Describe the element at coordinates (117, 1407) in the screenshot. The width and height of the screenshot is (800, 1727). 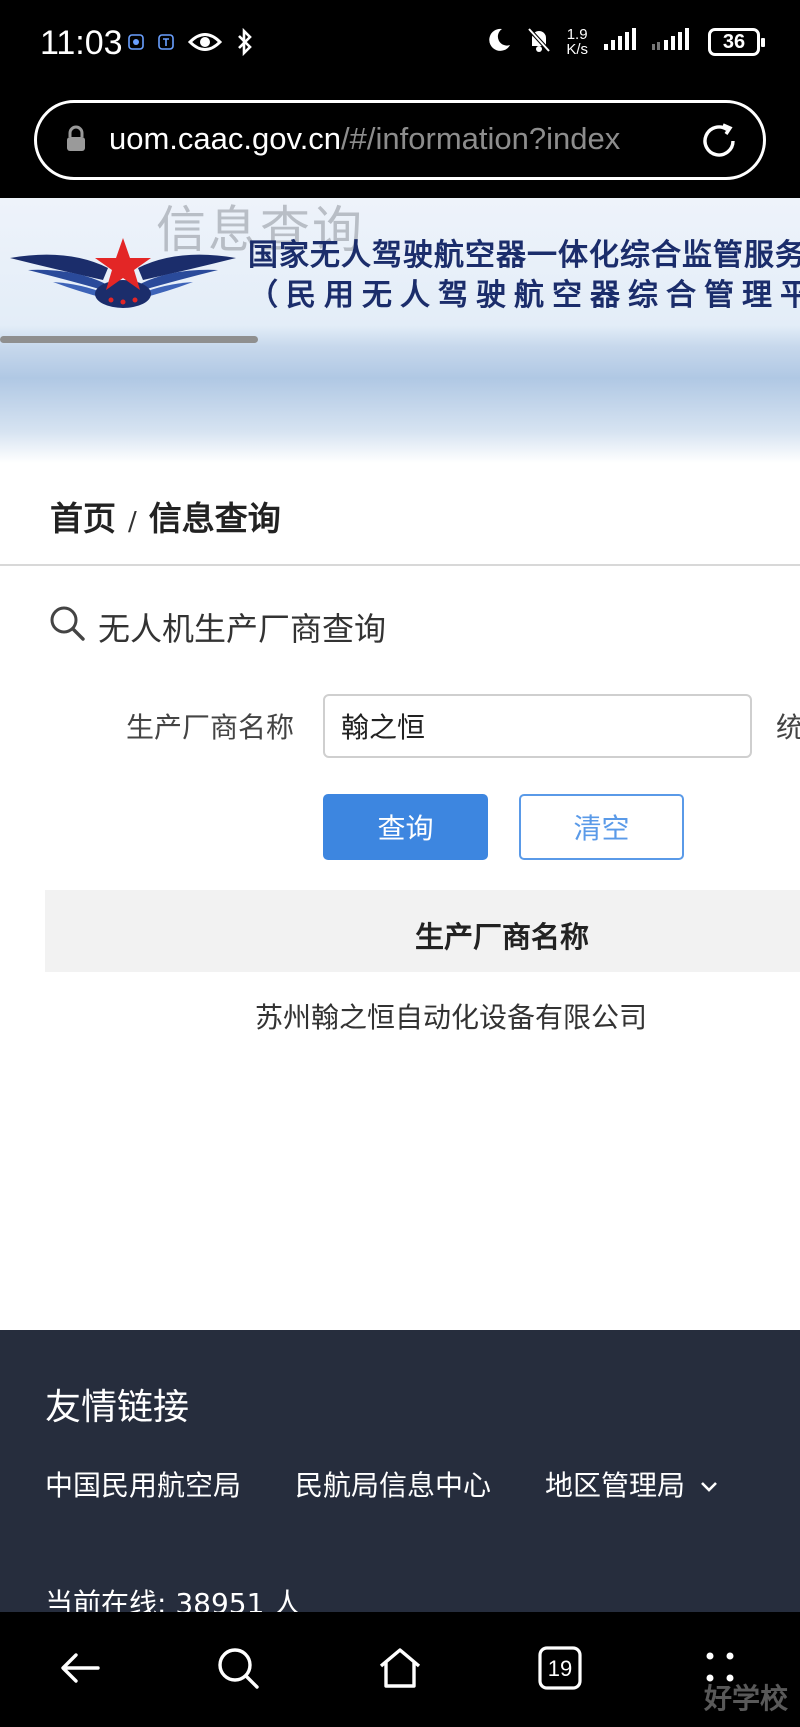
I see `footer-title: 友情链接` at that location.